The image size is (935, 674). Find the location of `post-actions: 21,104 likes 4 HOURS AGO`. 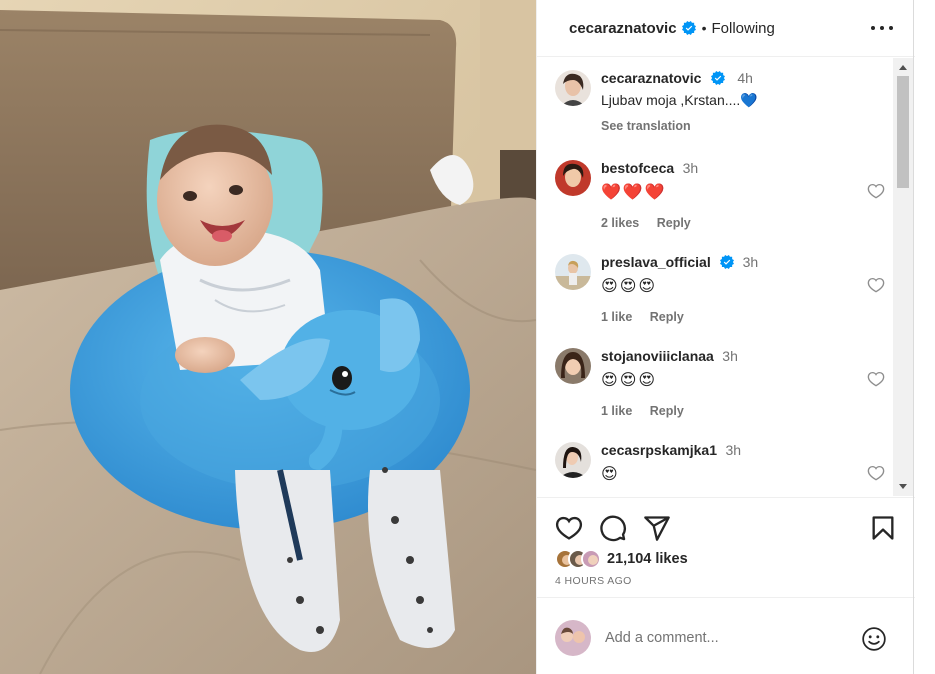

post-actions: 21,104 likes 4 HOURS AGO is located at coordinates (726, 547).